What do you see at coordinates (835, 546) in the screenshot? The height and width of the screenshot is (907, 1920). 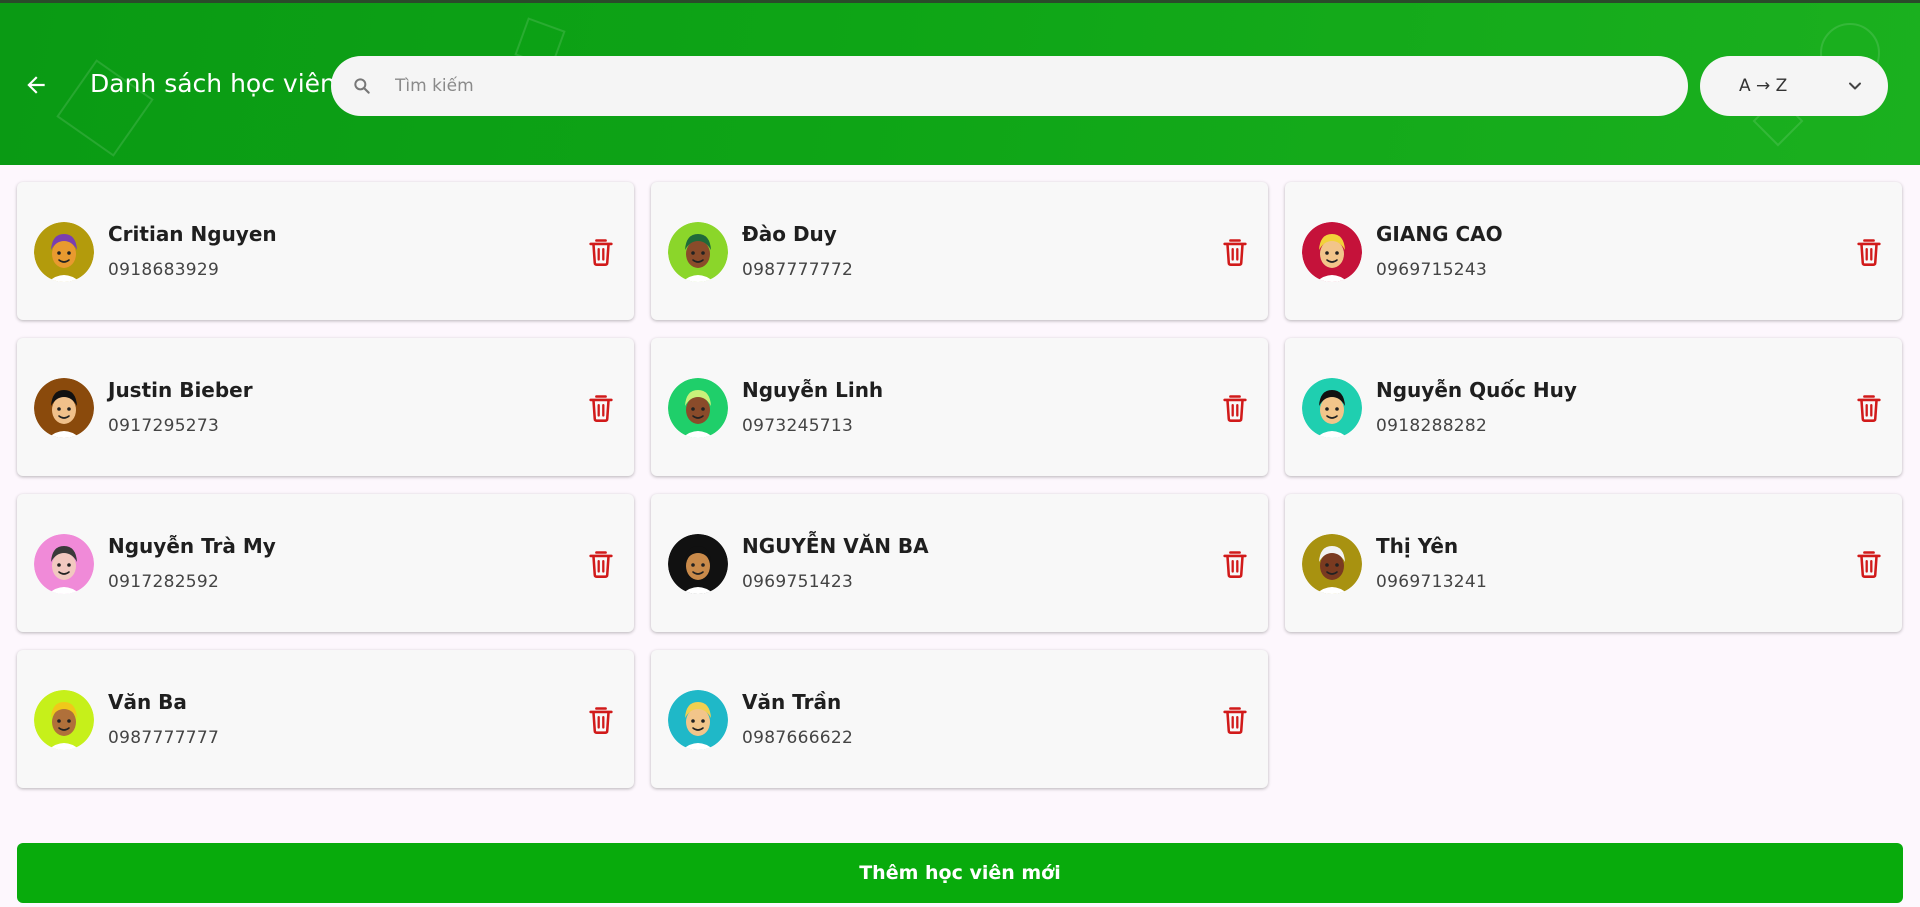 I see `student-name: NGUYỄN VĂN BA` at bounding box center [835, 546].